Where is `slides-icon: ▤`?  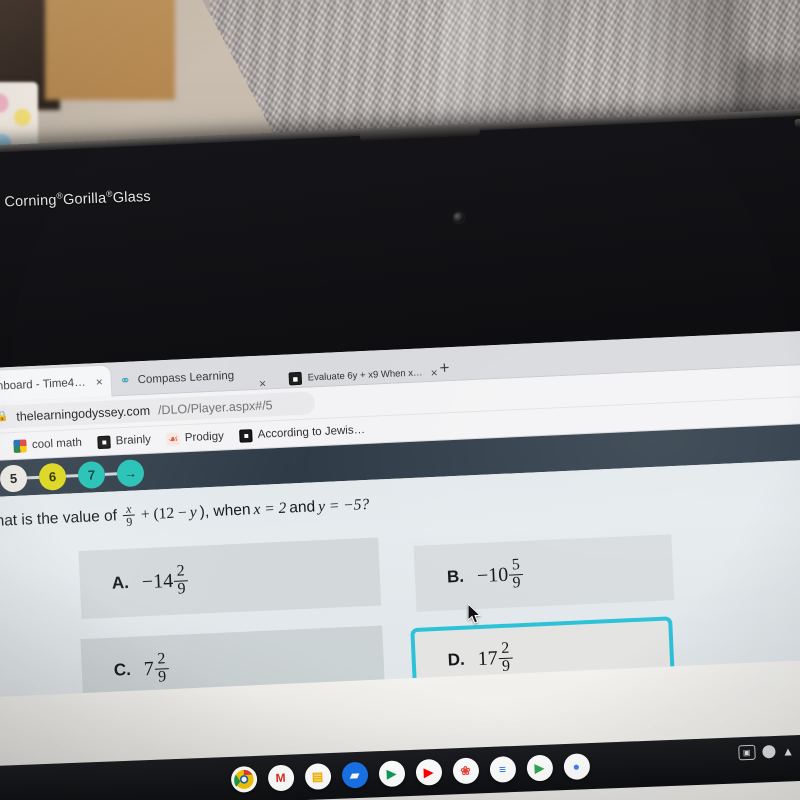
slides-icon: ▤ is located at coordinates (318, 777).